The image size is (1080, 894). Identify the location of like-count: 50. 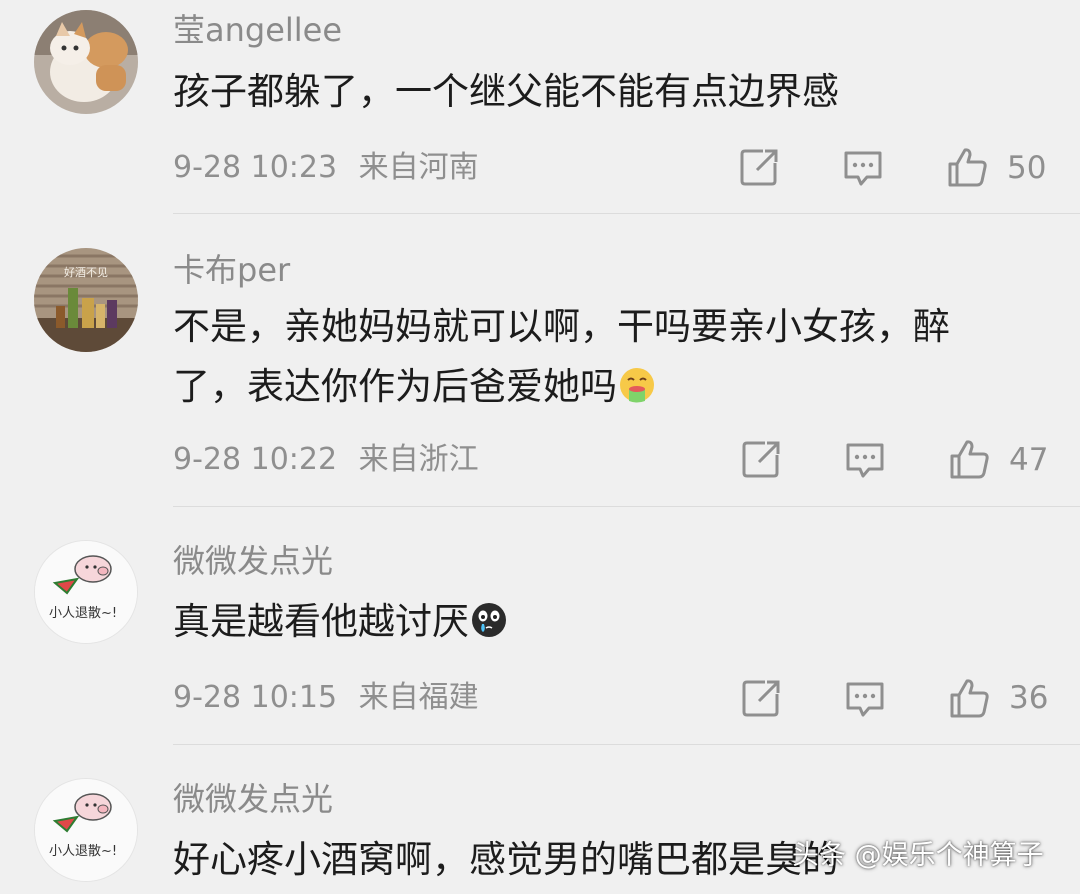
(1027, 168).